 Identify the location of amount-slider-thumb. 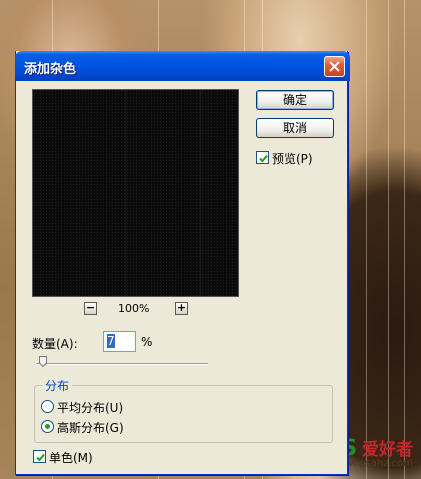
(43, 361).